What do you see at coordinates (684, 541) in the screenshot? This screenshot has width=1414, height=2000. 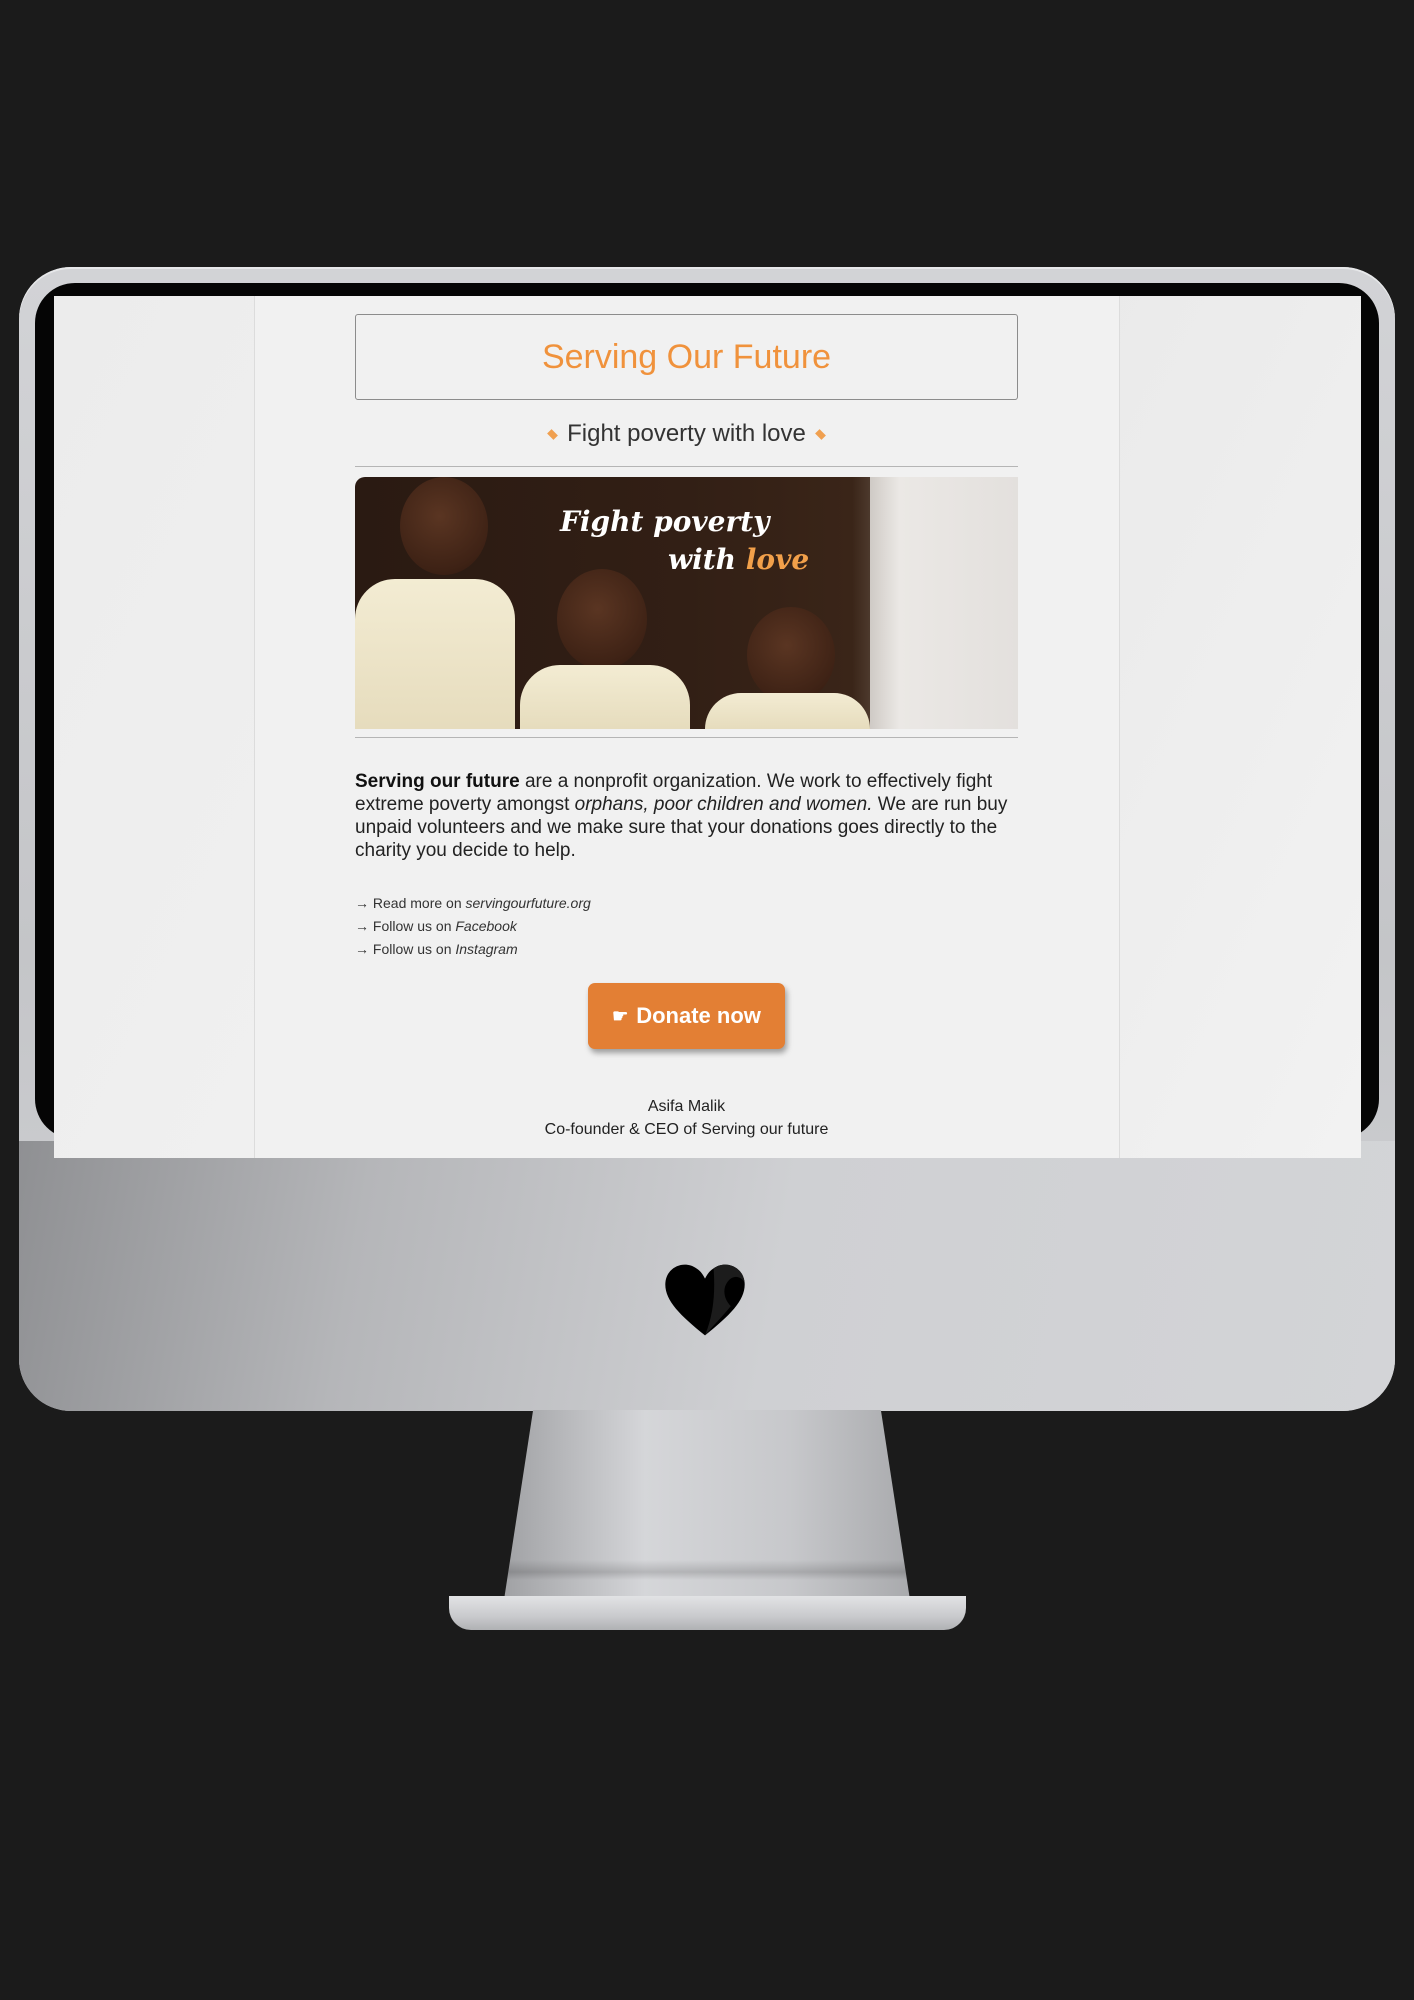 I see `hero-headline: Fight poverty with love` at bounding box center [684, 541].